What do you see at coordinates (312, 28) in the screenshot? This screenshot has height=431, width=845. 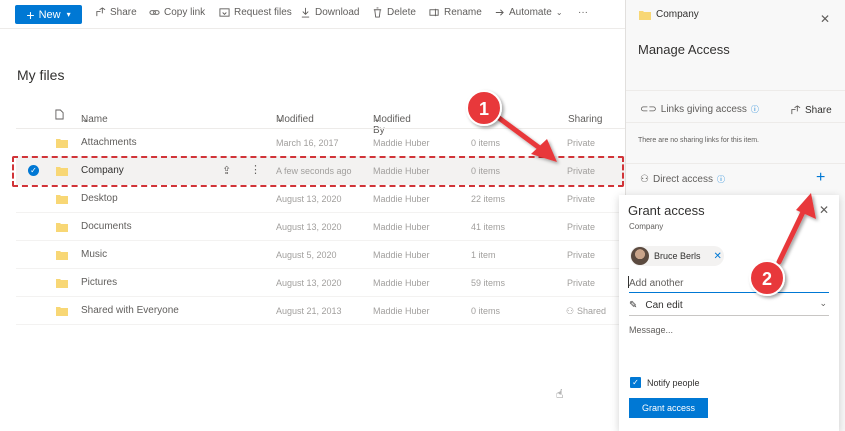 I see `command-bar-divider` at bounding box center [312, 28].